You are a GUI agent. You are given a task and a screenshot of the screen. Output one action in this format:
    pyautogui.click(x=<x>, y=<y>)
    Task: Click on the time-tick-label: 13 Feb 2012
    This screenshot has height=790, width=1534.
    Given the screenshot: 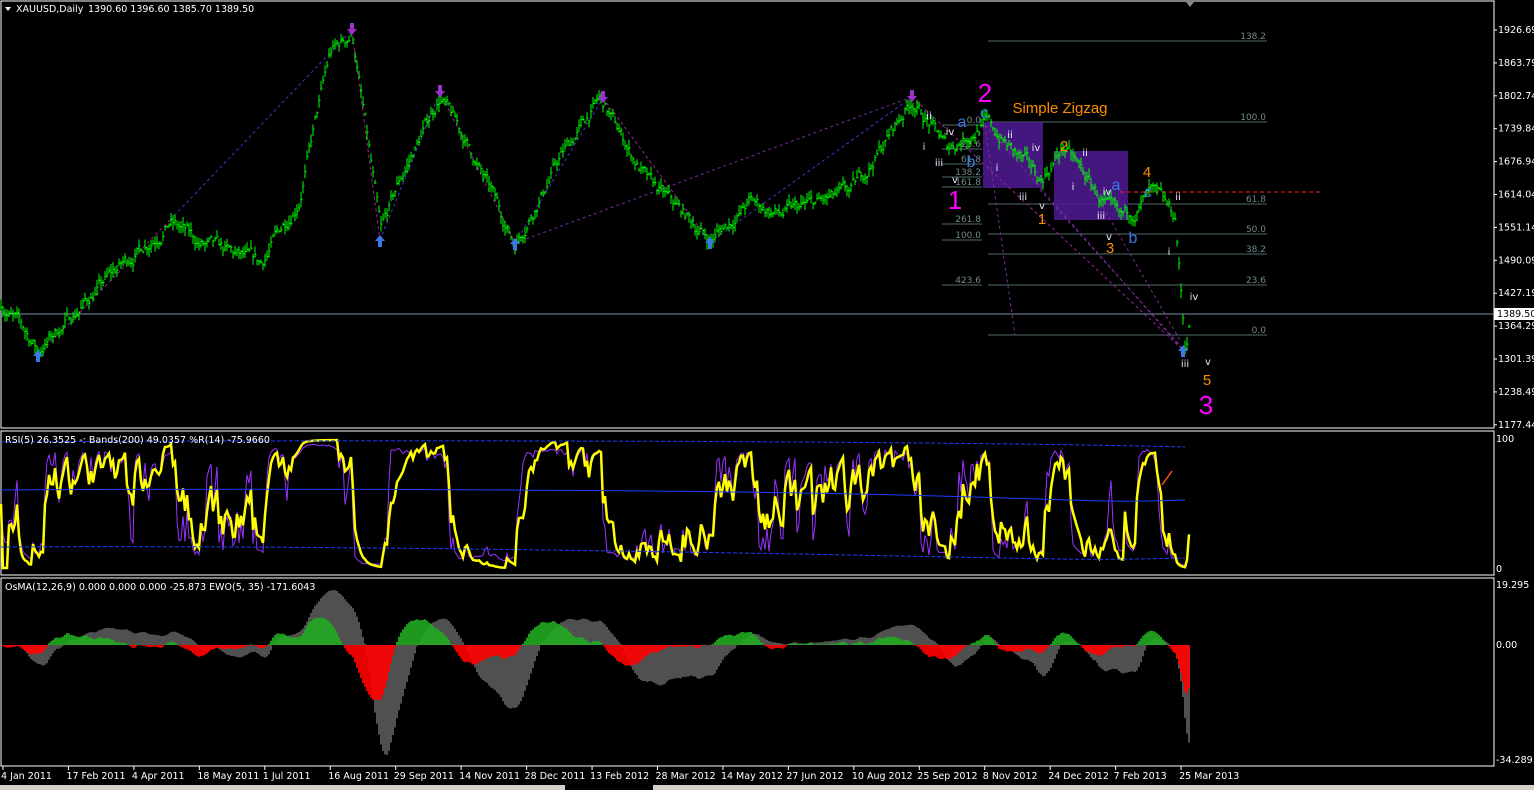 What is the action you would take?
    pyautogui.click(x=619, y=776)
    